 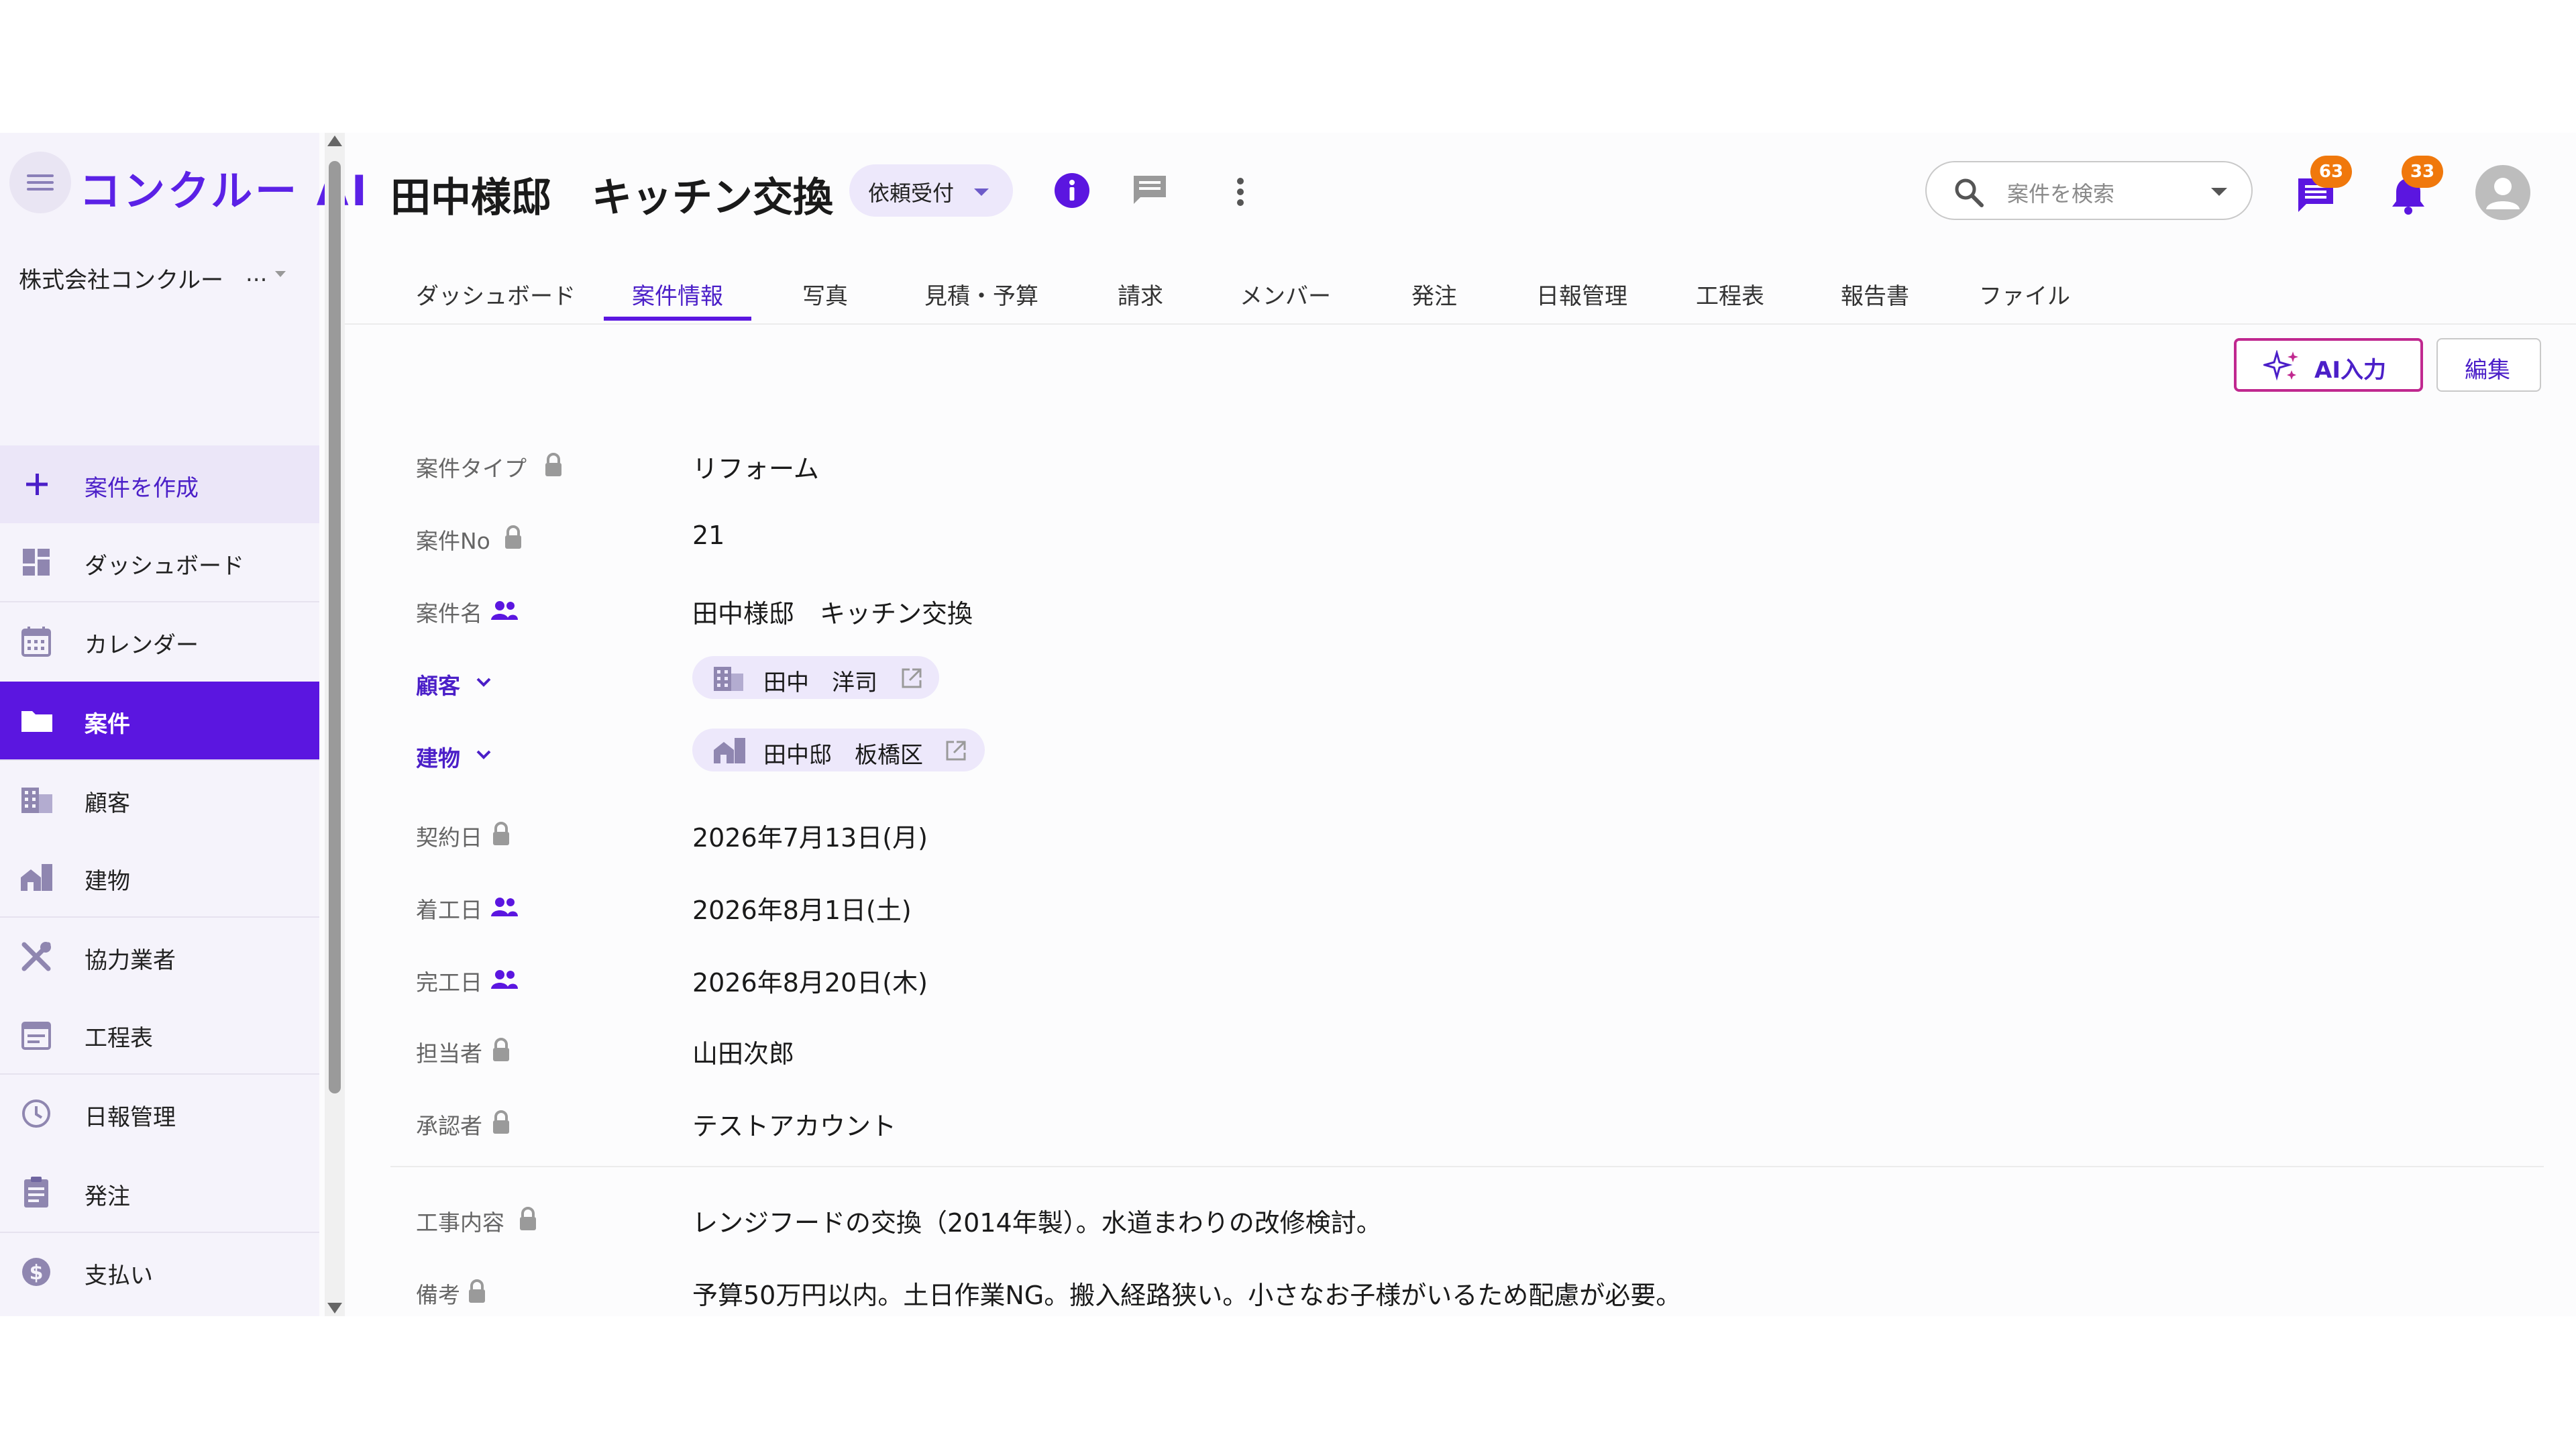 I want to click on sidebar-item-label: 建物, so click(x=107, y=881).